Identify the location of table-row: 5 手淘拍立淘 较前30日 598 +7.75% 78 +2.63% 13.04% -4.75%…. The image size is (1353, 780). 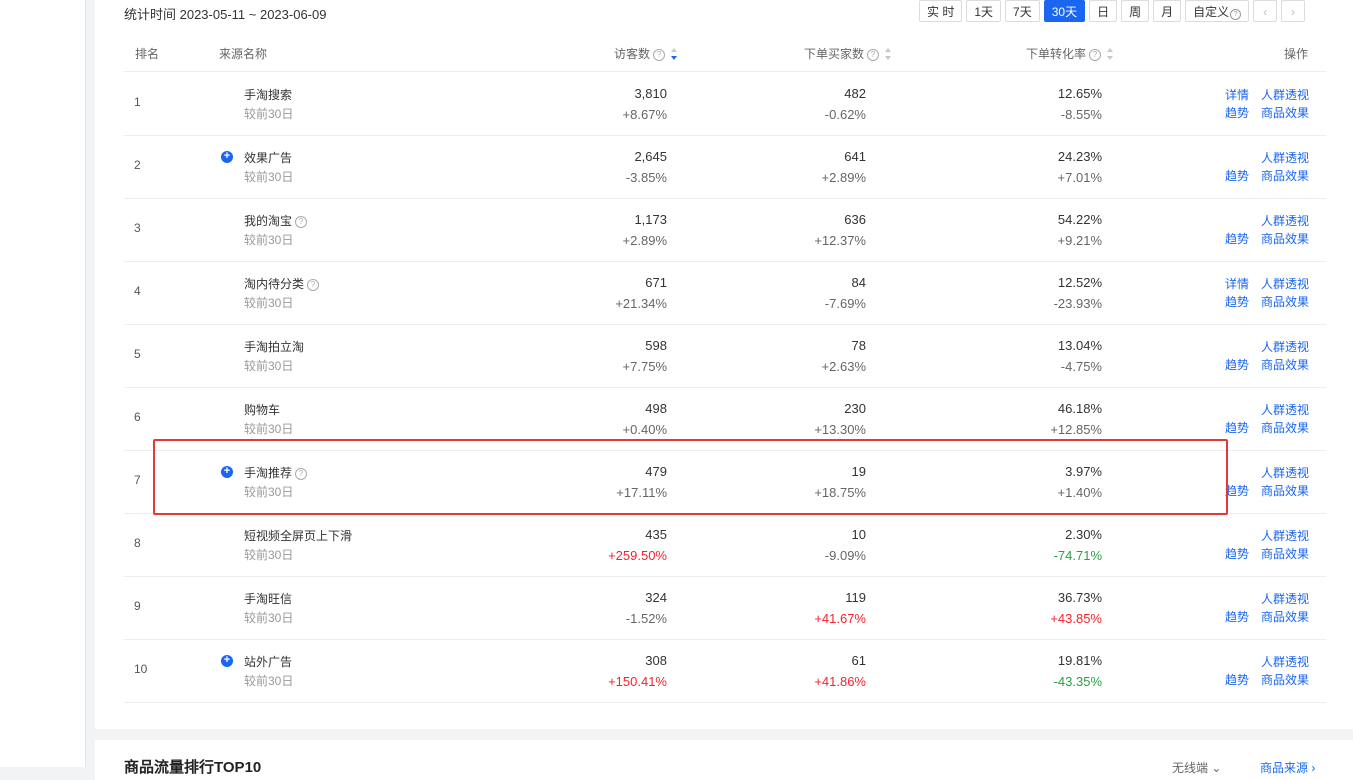
(725, 356).